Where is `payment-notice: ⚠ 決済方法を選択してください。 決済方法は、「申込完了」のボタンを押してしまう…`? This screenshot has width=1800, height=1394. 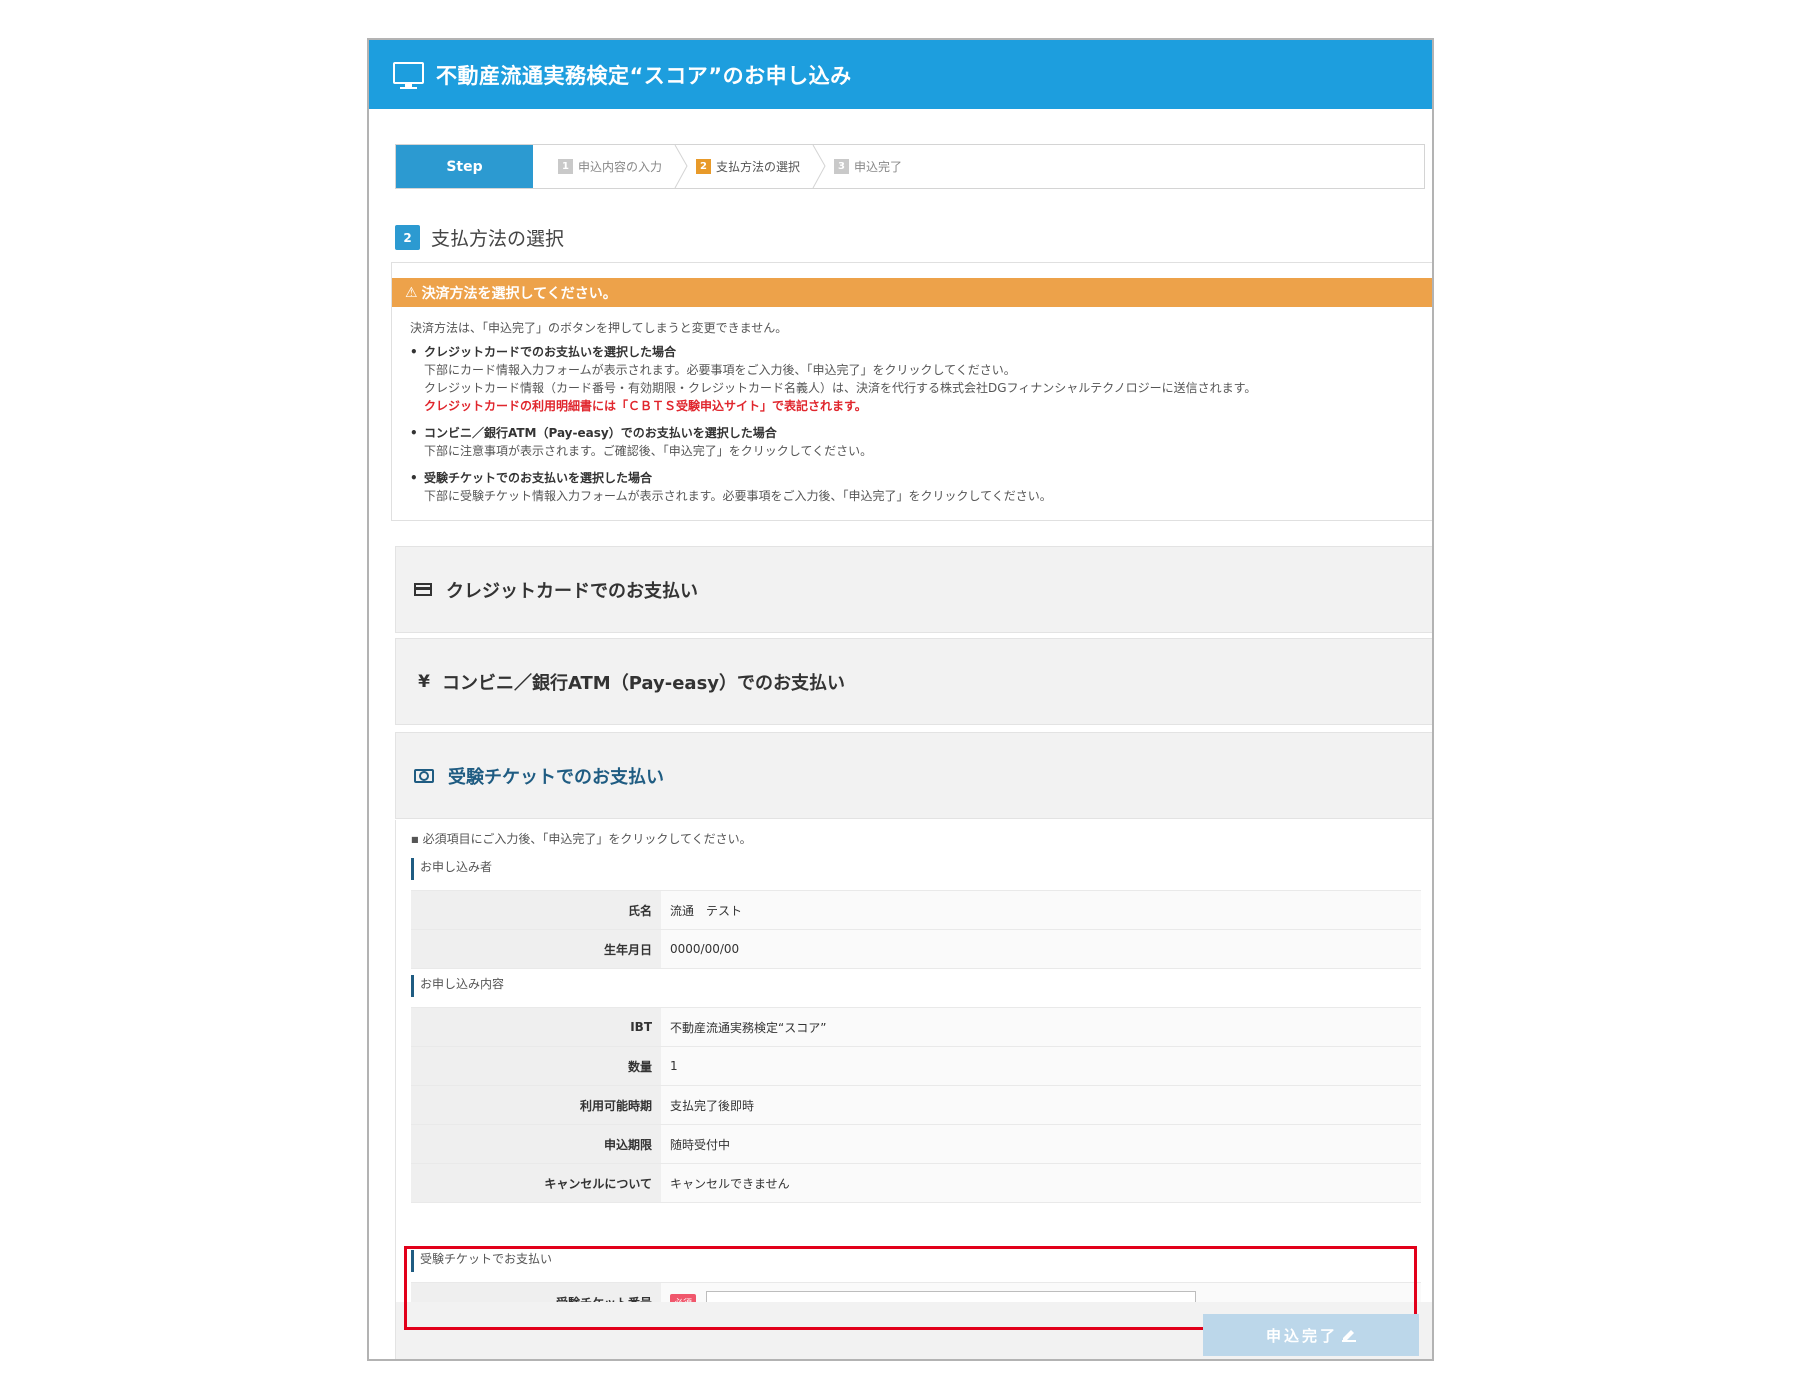
payment-notice: ⚠ 決済方法を選択してください。 決済方法は、「申込完了」のボタンを押してしまう… is located at coordinates (911, 391).